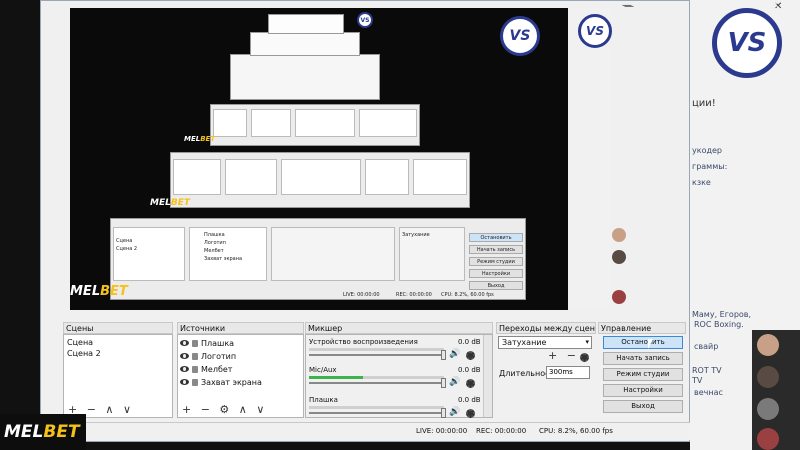 This screenshot has height=450, width=800. I want to click on source-item: Плашка, so click(207, 343).